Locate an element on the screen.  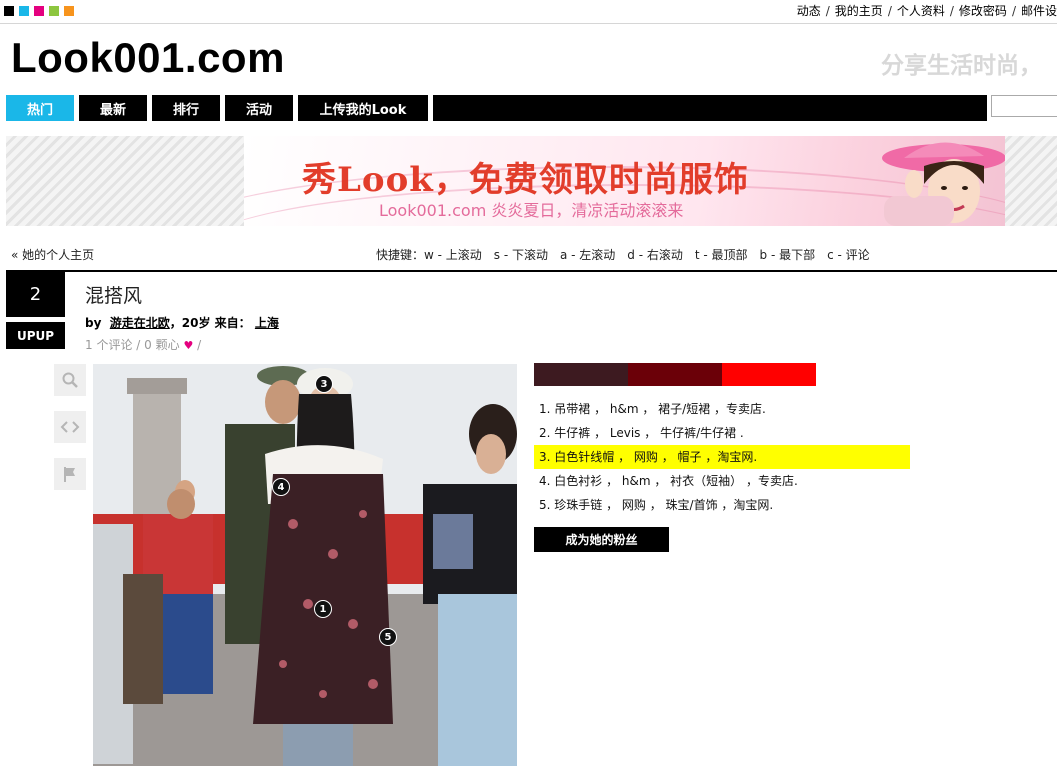
nav-hot: 热门 is located at coordinates (40, 108).